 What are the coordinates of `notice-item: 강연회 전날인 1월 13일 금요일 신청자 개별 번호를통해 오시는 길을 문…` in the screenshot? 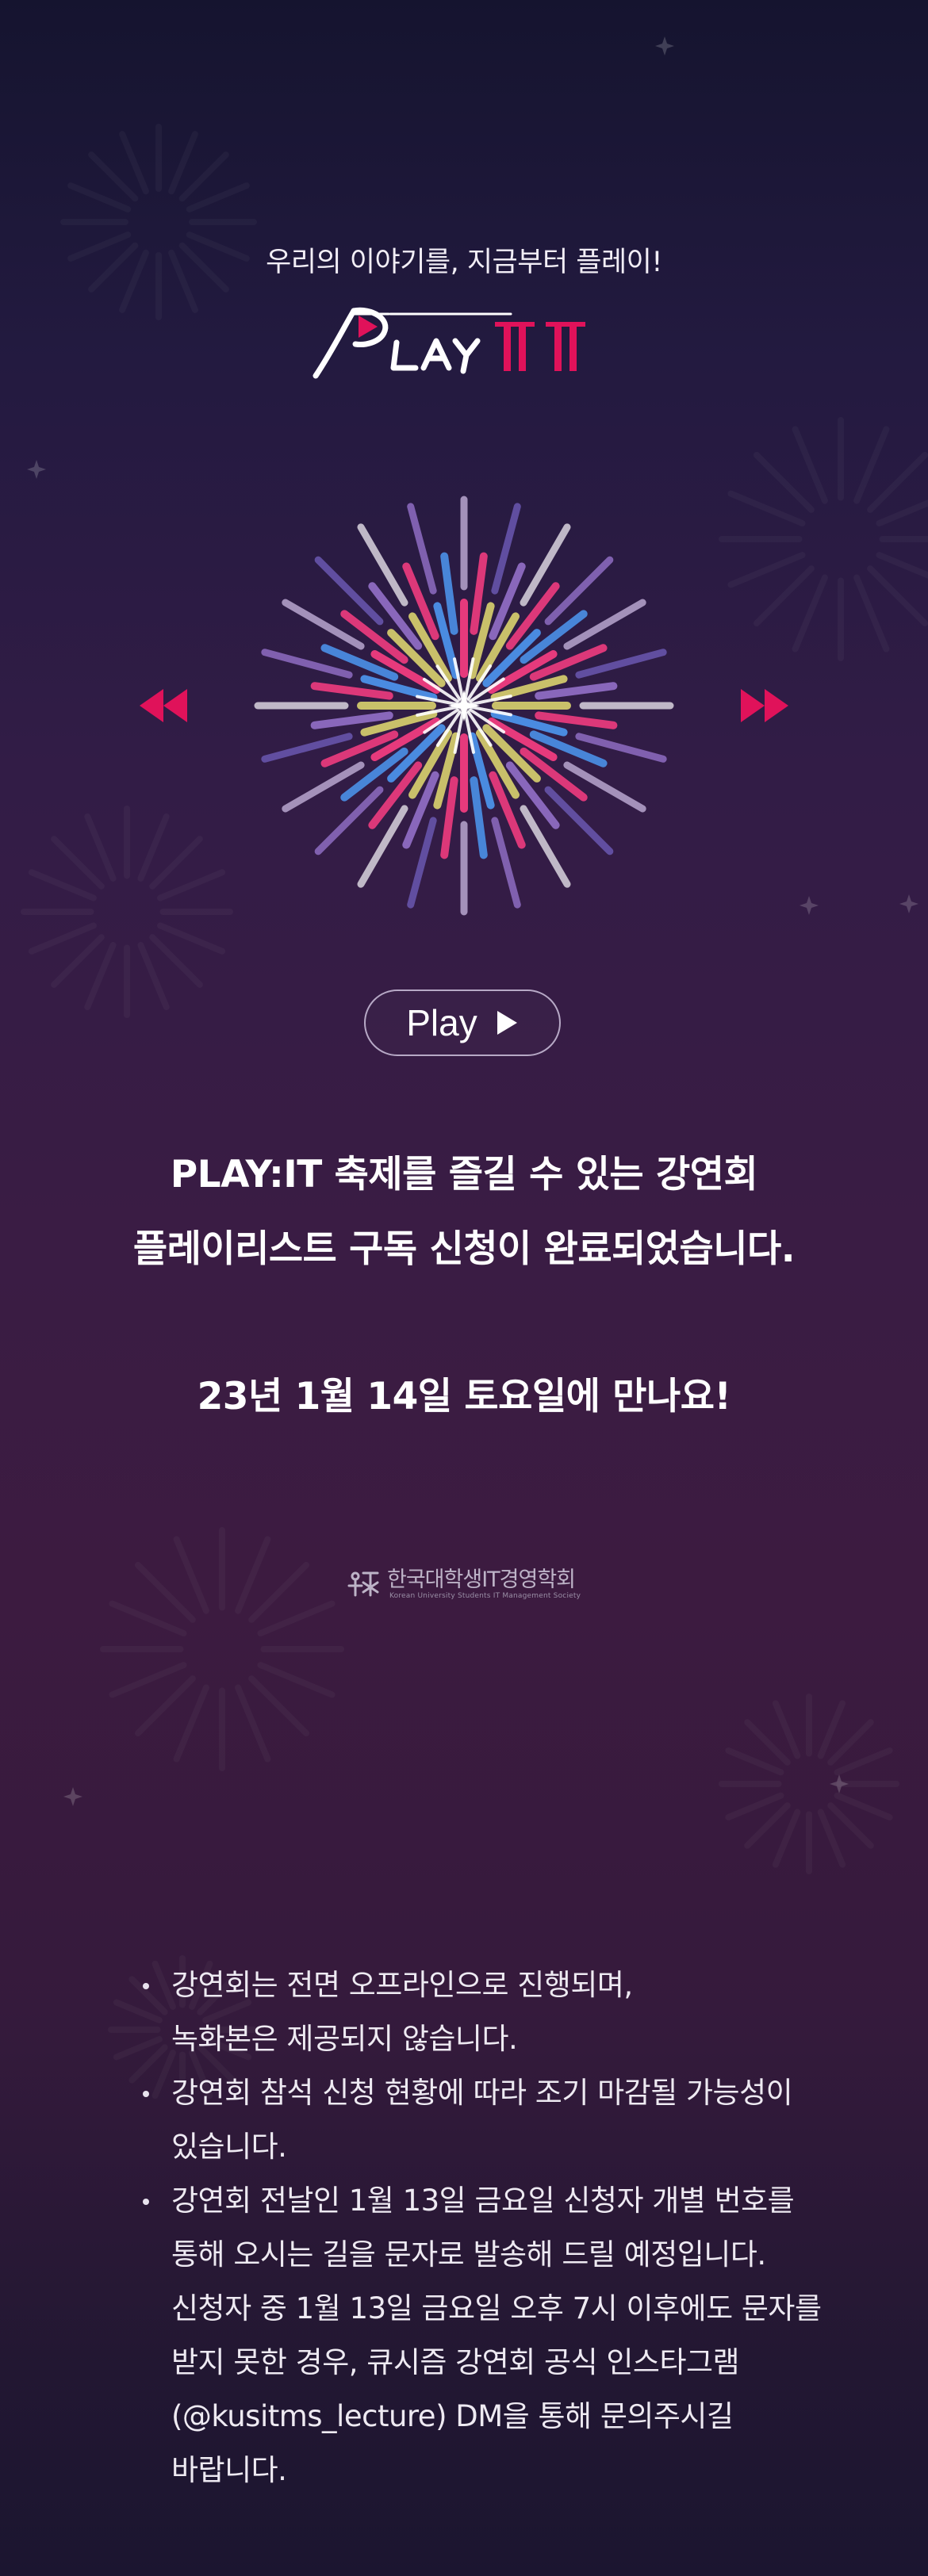 It's located at (484, 2336).